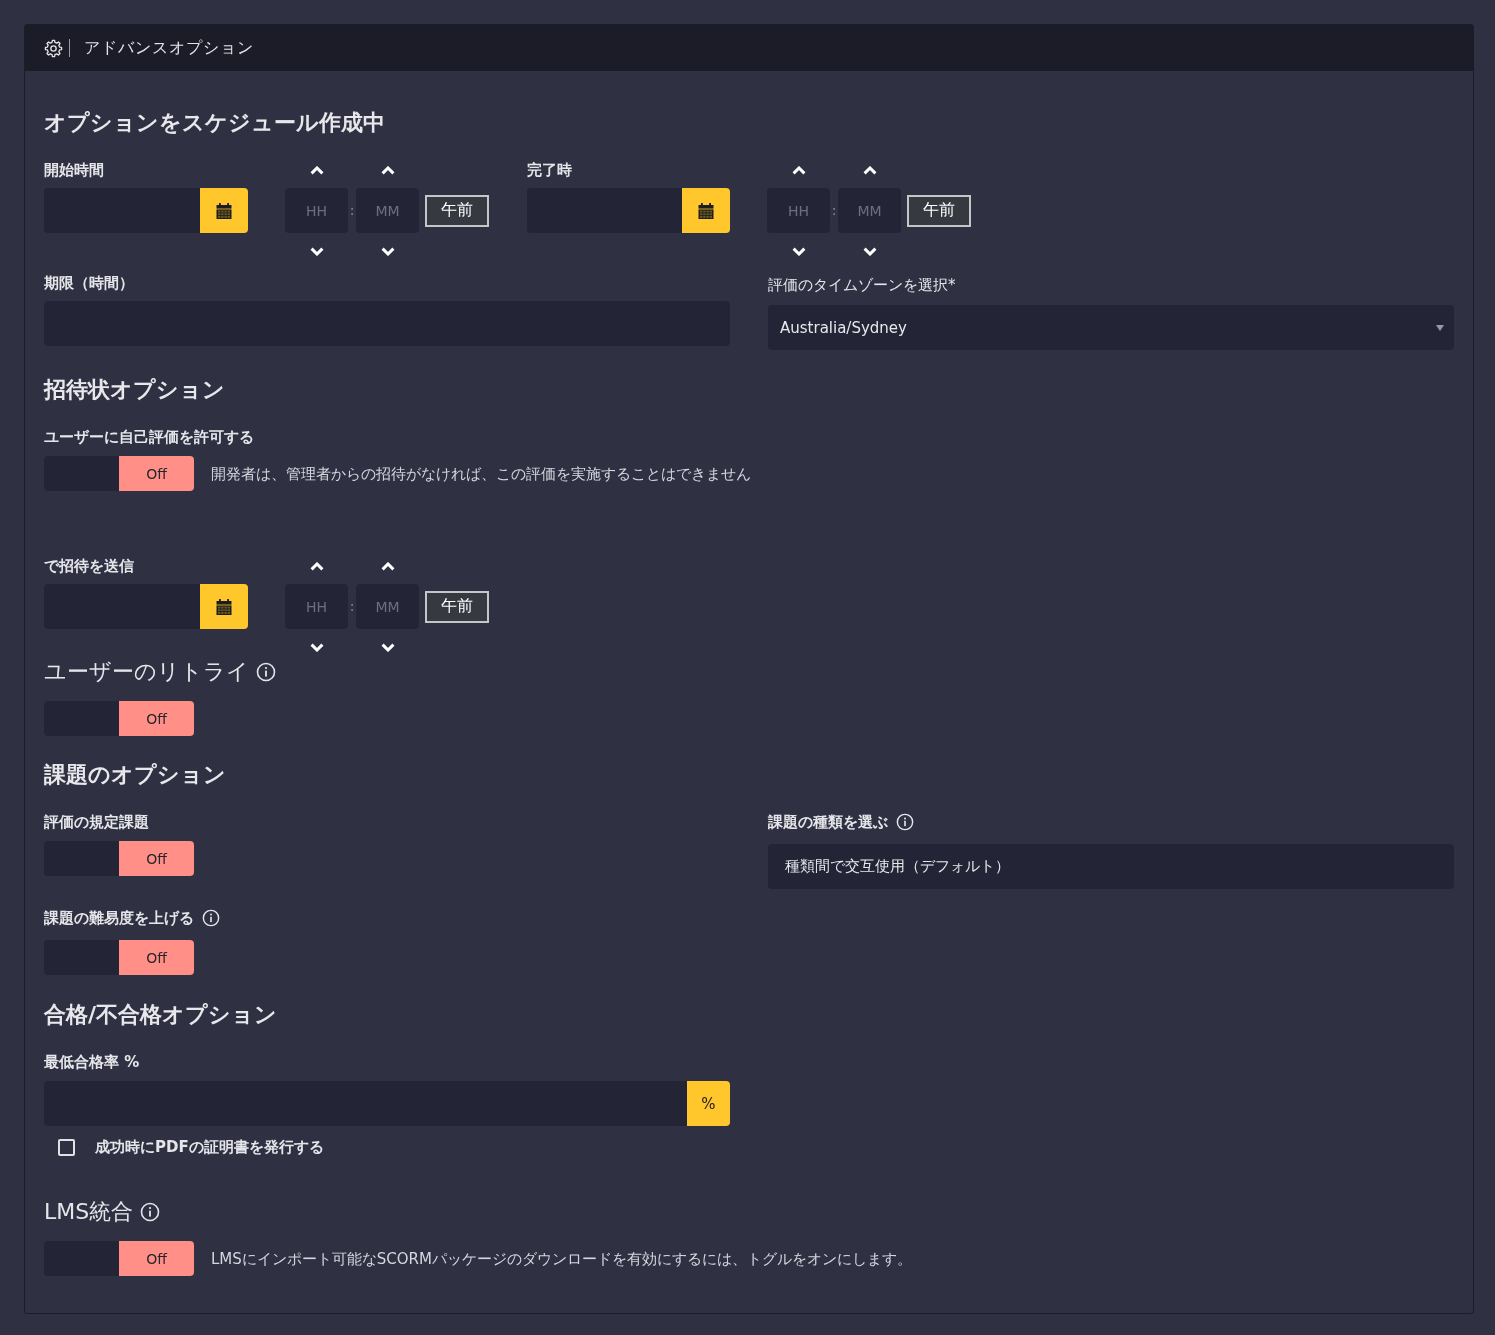 This screenshot has width=1495, height=1335. I want to click on field-label: 課題の難易度を上げる, so click(119, 918).